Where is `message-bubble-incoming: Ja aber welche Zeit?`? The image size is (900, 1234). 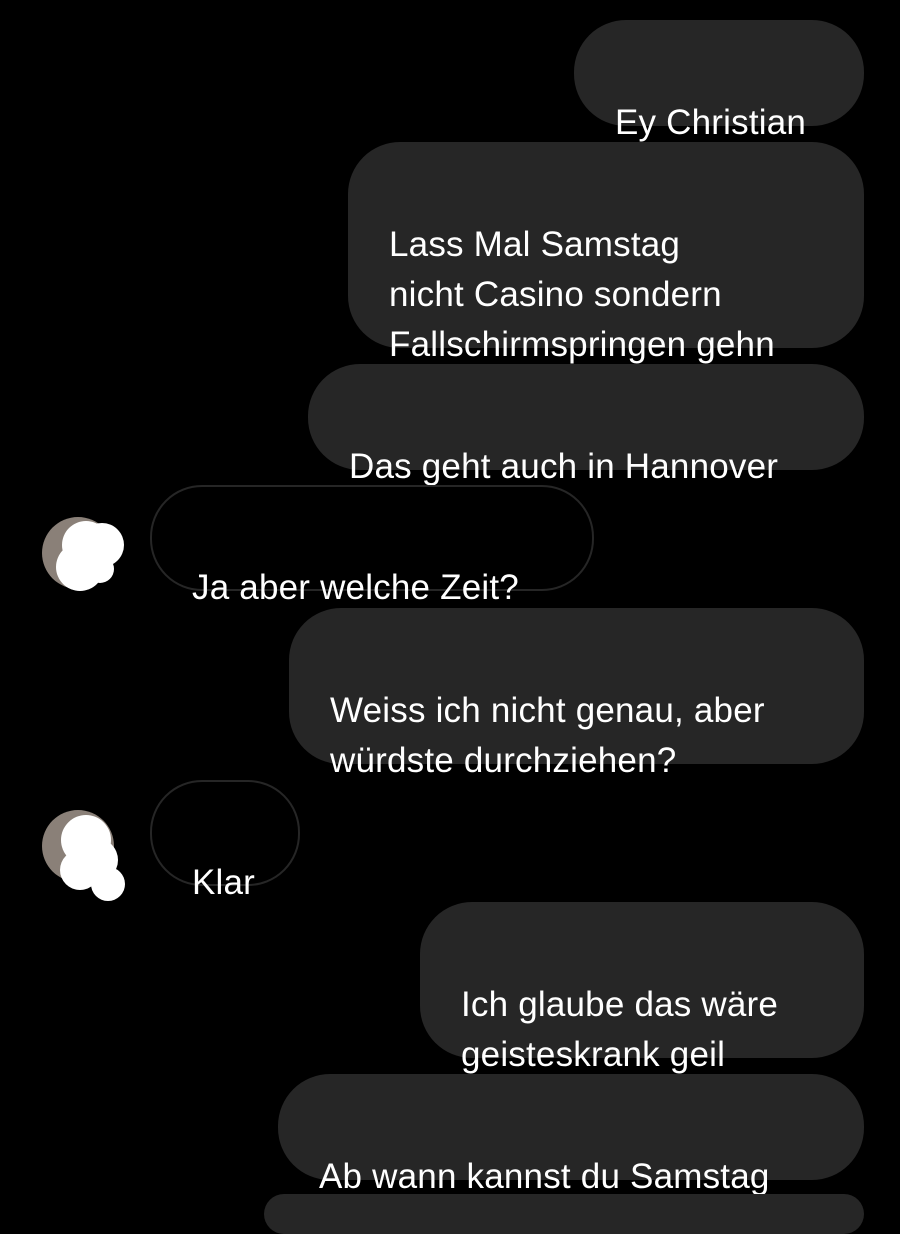
message-bubble-incoming: Ja aber welche Zeit? is located at coordinates (372, 546).